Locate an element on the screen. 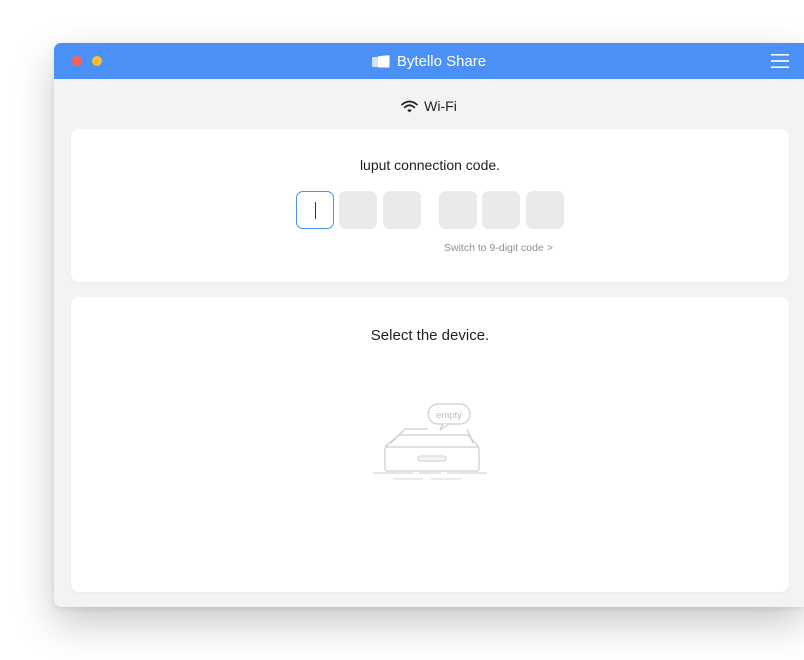 This screenshot has width=804, height=660. text-caret is located at coordinates (315, 210).